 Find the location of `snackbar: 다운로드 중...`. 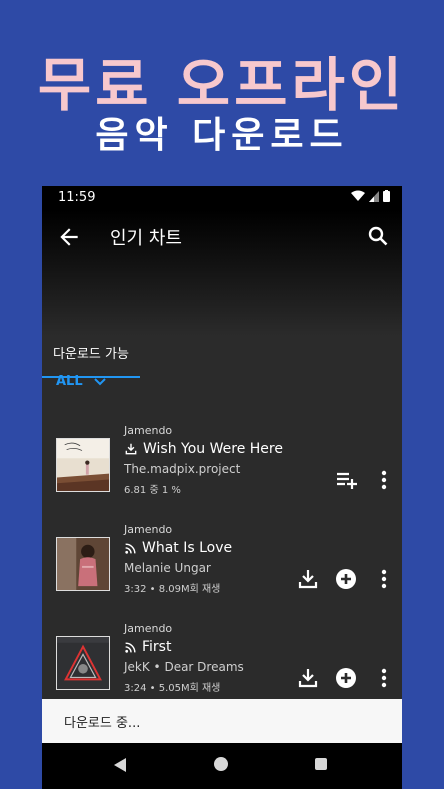

snackbar: 다운로드 중... is located at coordinates (222, 721).